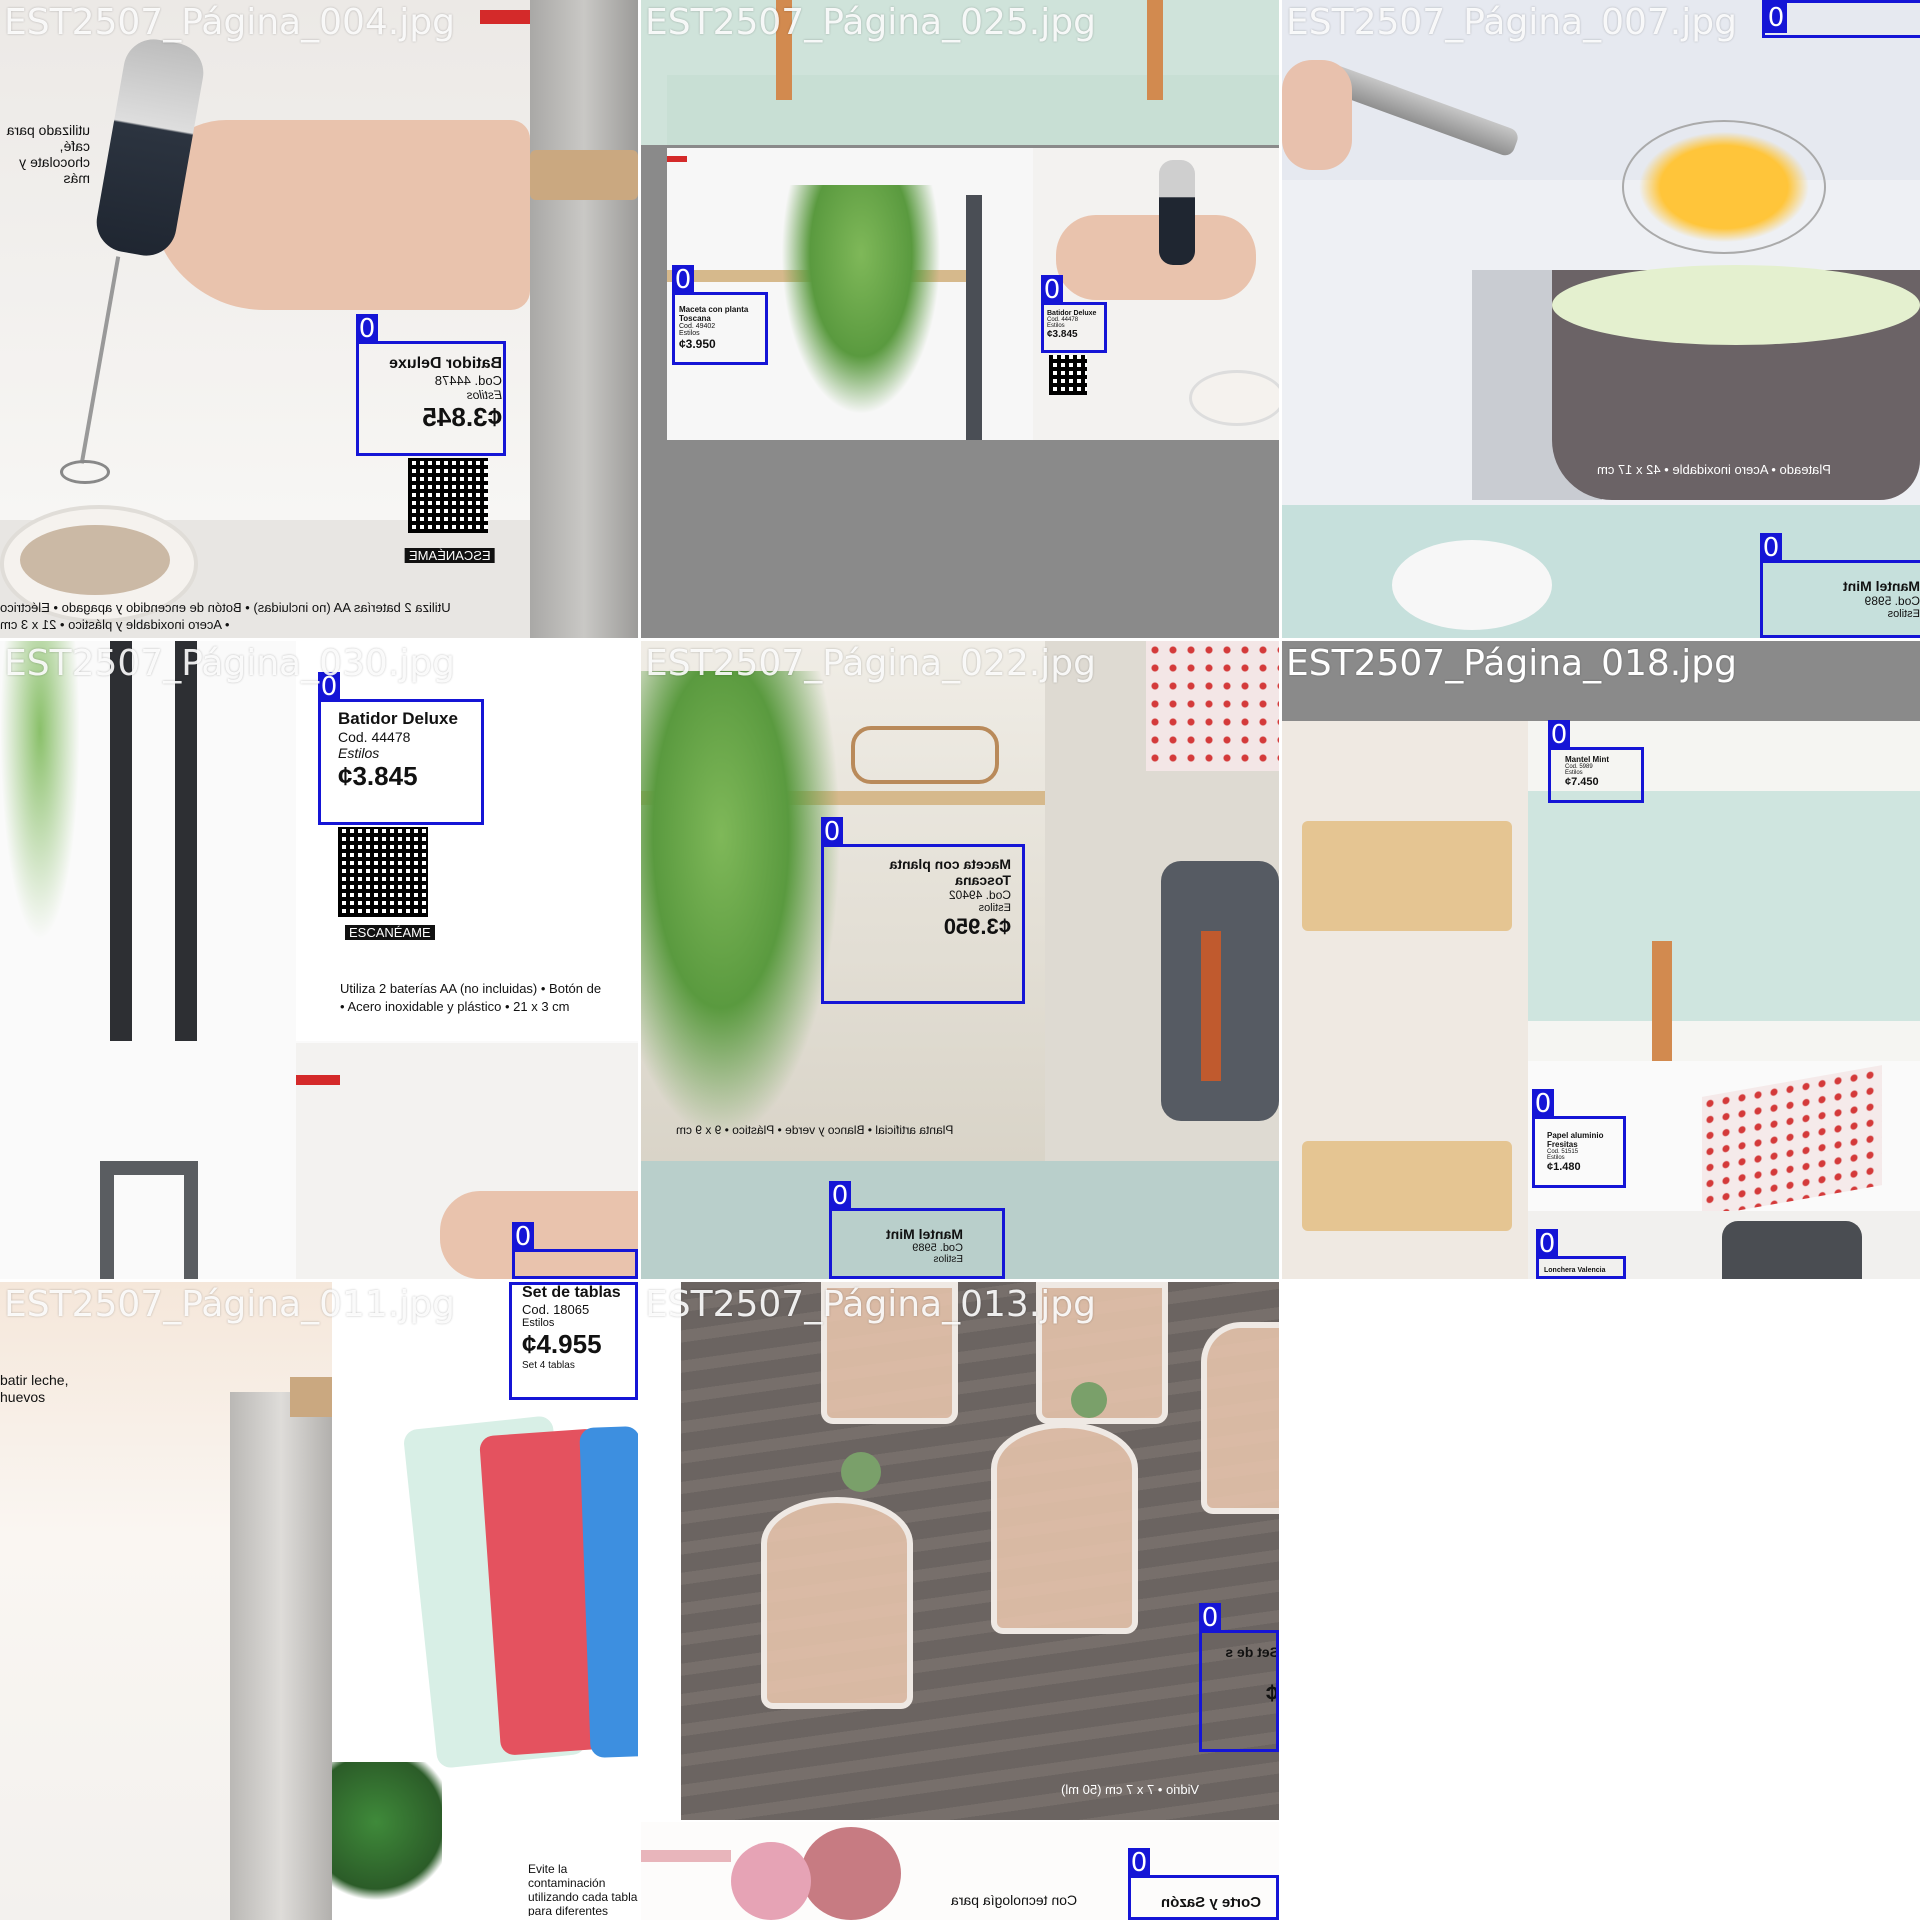 This screenshot has width=1920, height=1920. What do you see at coordinates (1714, 469) in the screenshot?
I see `caption-text: Plateado • Acero inoxidable • 42 x 17 cm` at bounding box center [1714, 469].